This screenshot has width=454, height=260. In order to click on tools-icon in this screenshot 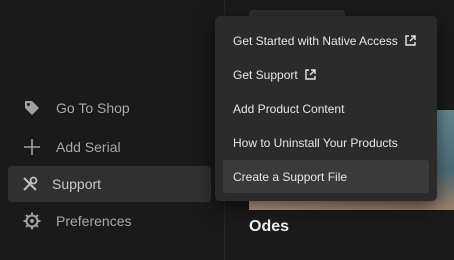, I will do `click(30, 184)`.